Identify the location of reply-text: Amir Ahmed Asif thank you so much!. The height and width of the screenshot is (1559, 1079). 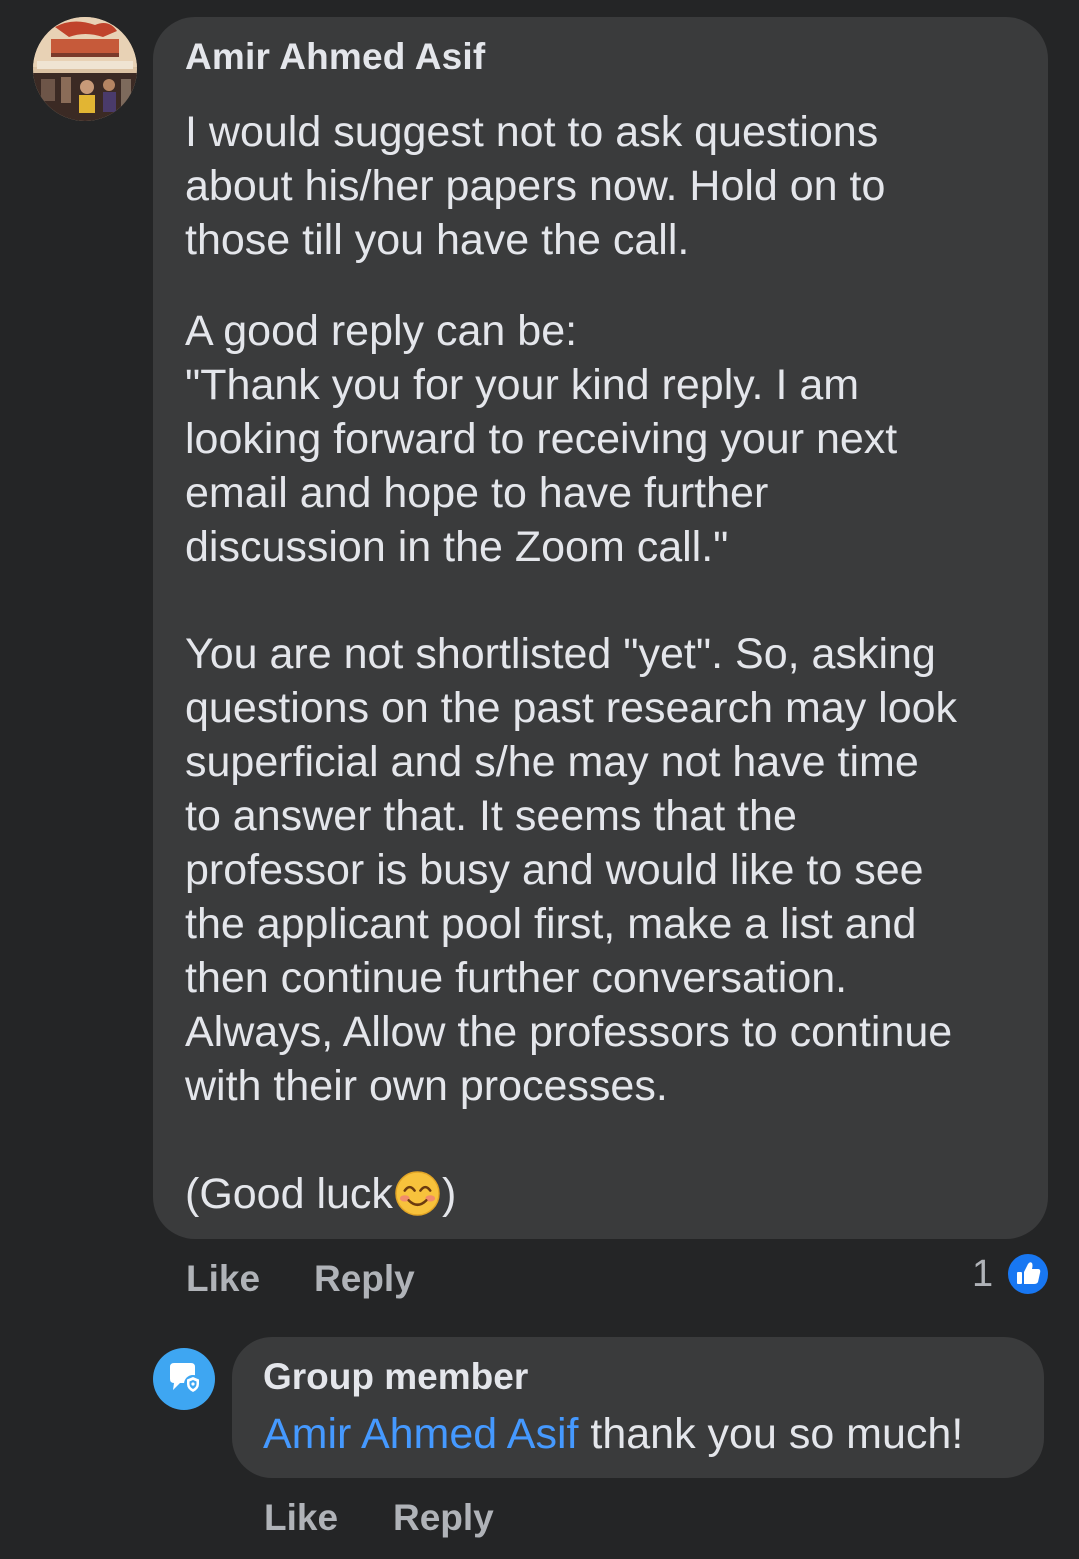
(613, 1434).